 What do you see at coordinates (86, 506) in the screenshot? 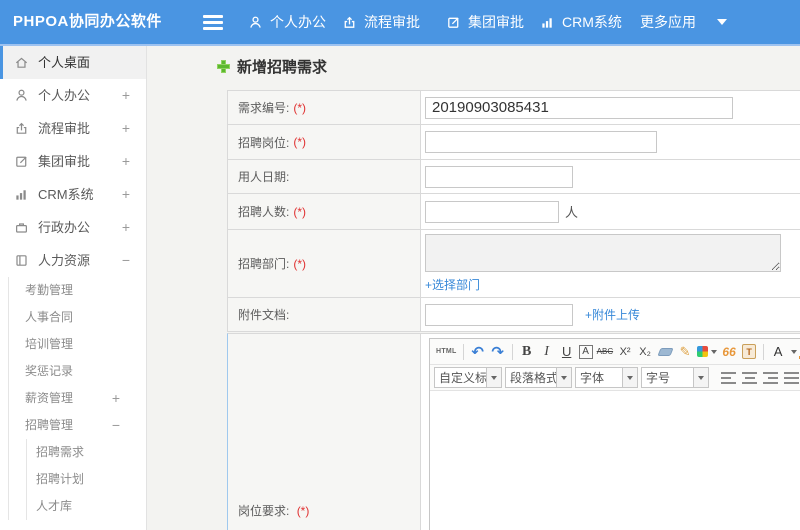
I see `sidebar-item-talent-pool: 人才库` at bounding box center [86, 506].